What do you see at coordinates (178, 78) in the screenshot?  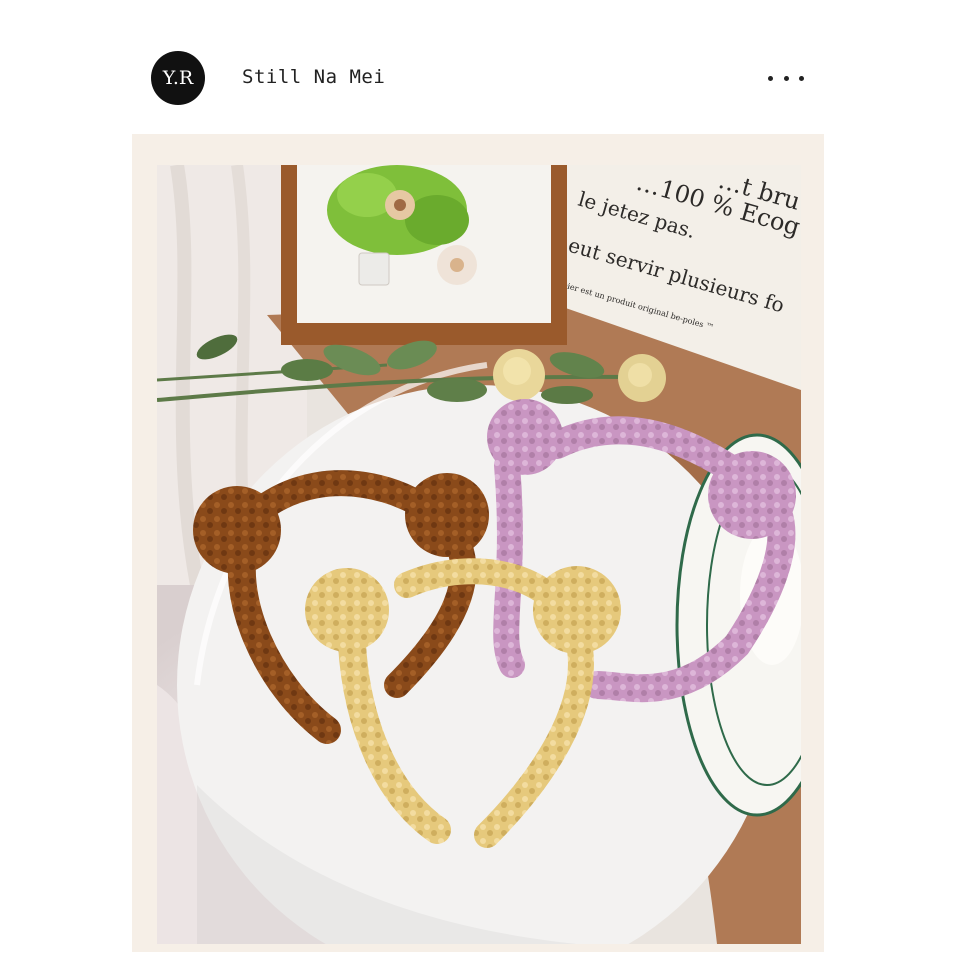 I see `avatar: Y.R` at bounding box center [178, 78].